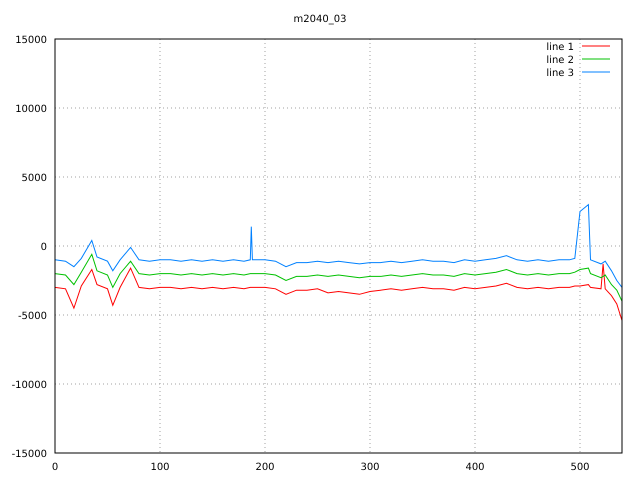  Describe the element at coordinates (580, 467) in the screenshot. I see `x-tick-label: 500` at that location.